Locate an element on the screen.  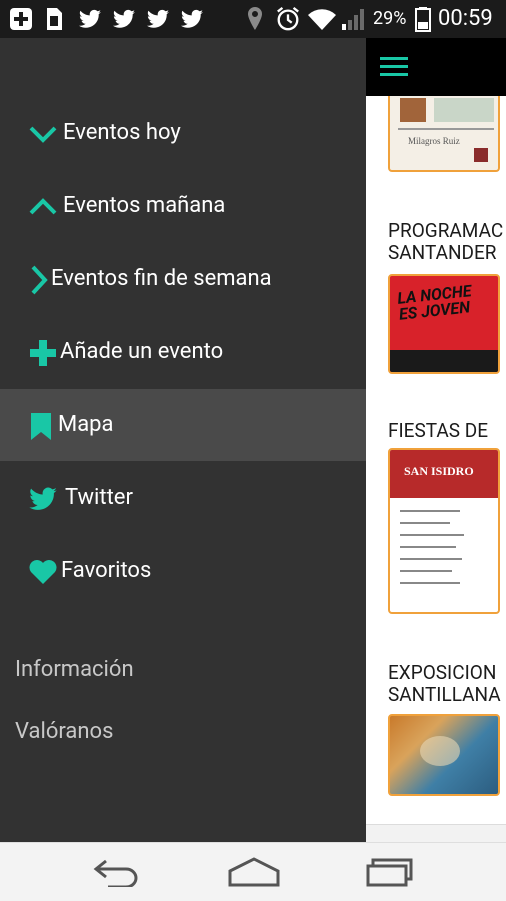
sd-card-icon is located at coordinates (54, 19).